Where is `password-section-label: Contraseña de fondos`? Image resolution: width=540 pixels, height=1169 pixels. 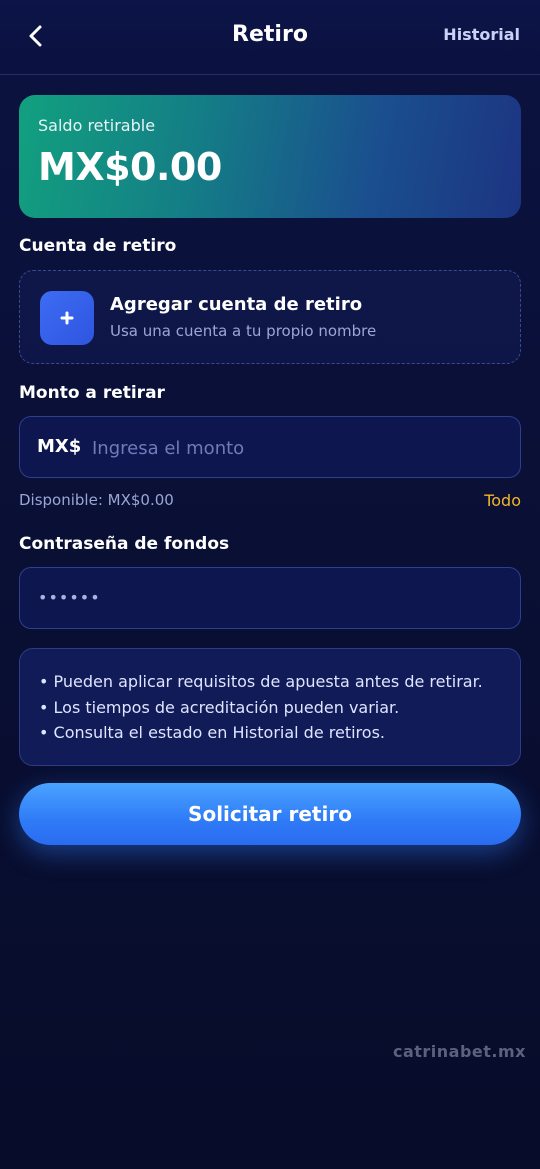
password-section-label: Contraseña de fondos is located at coordinates (124, 544).